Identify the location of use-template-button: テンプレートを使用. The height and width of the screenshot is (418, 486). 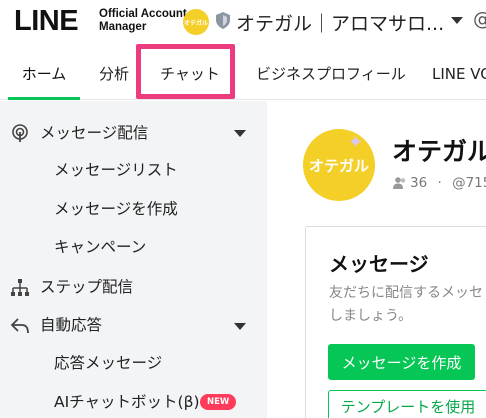
(407, 404).